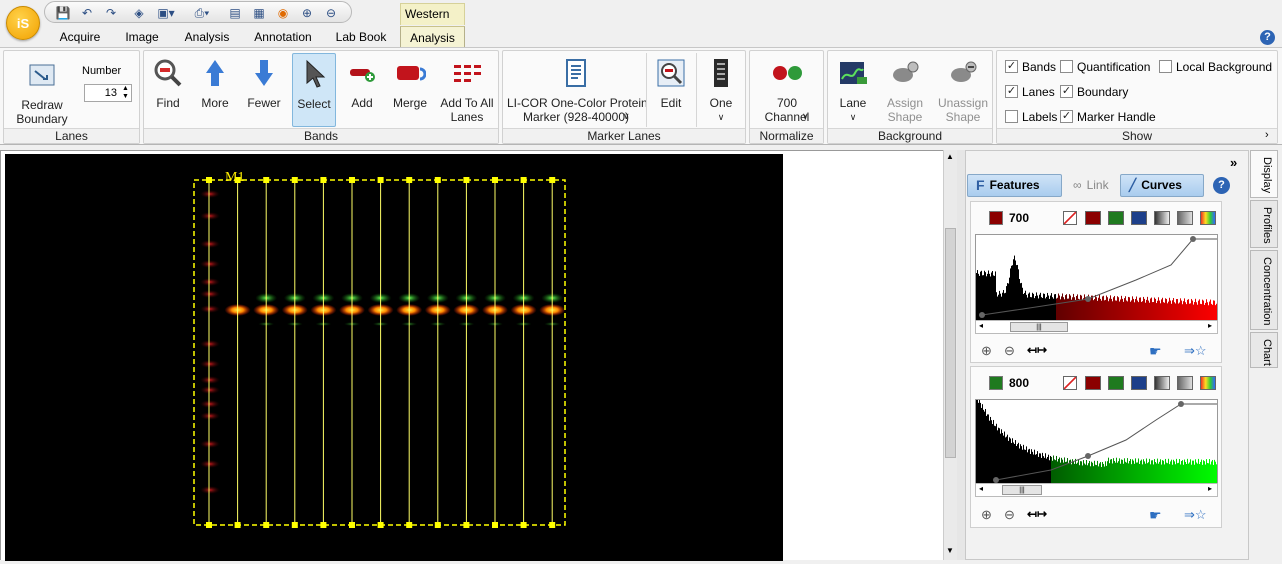  Describe the element at coordinates (1264, 290) in the screenshot. I see `side-tab-concentration: Concentration` at that location.